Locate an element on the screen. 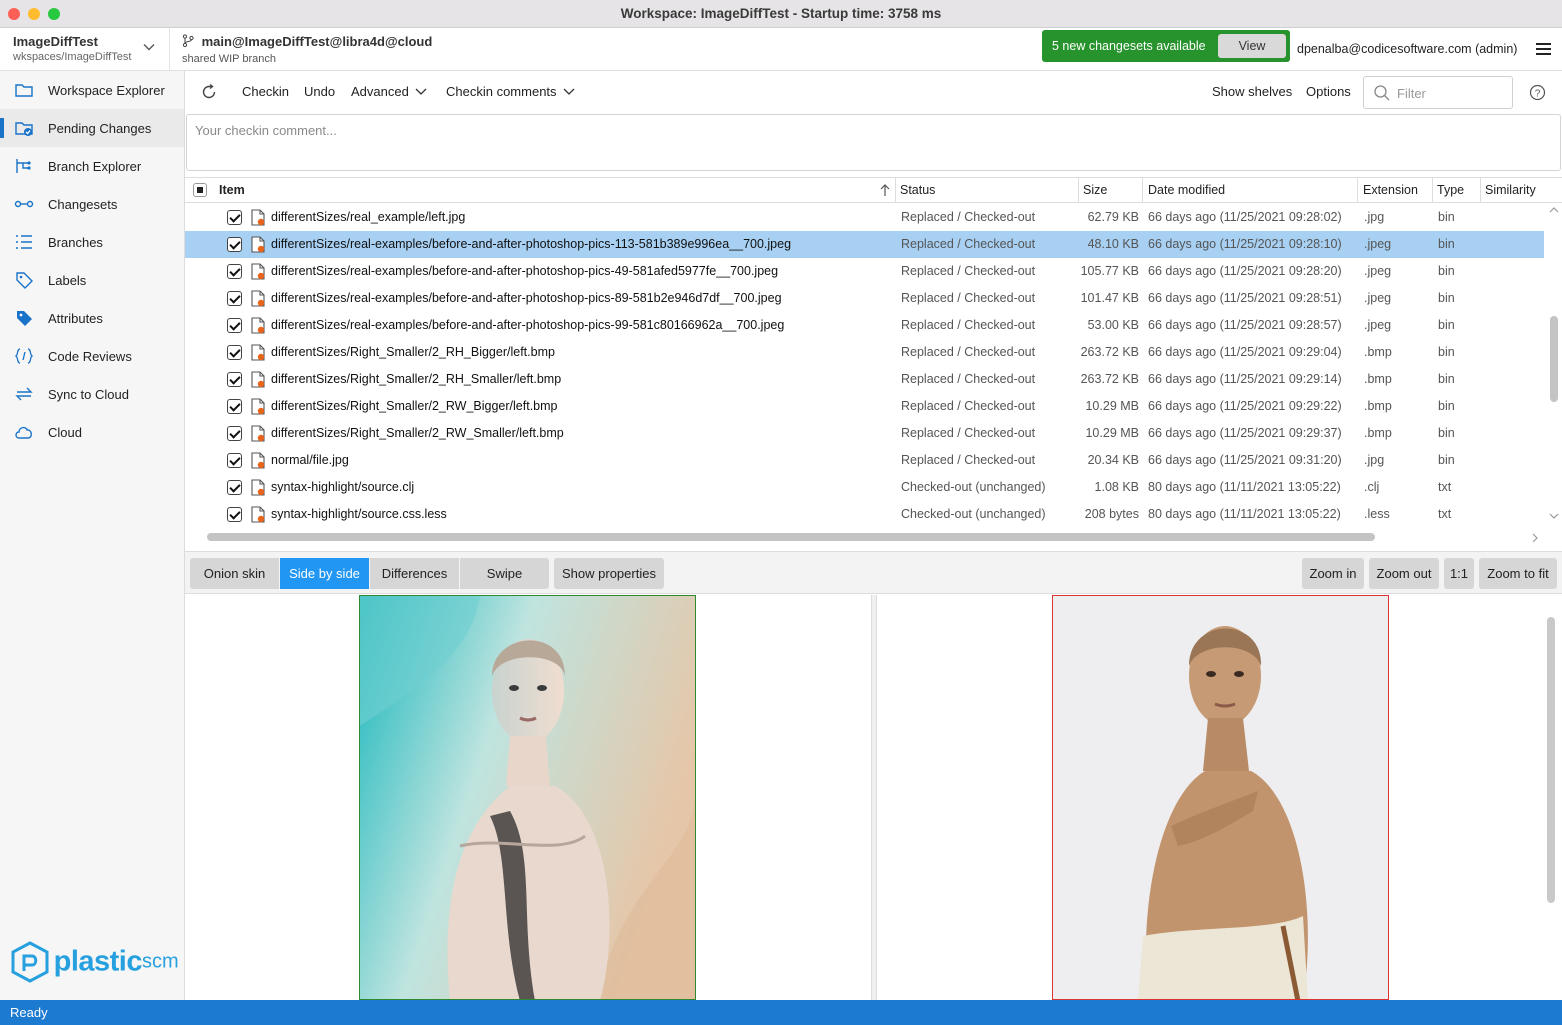 This screenshot has height=1025, width=1562. new-changesets-notification: 5 new changesets available View is located at coordinates (1166, 46).